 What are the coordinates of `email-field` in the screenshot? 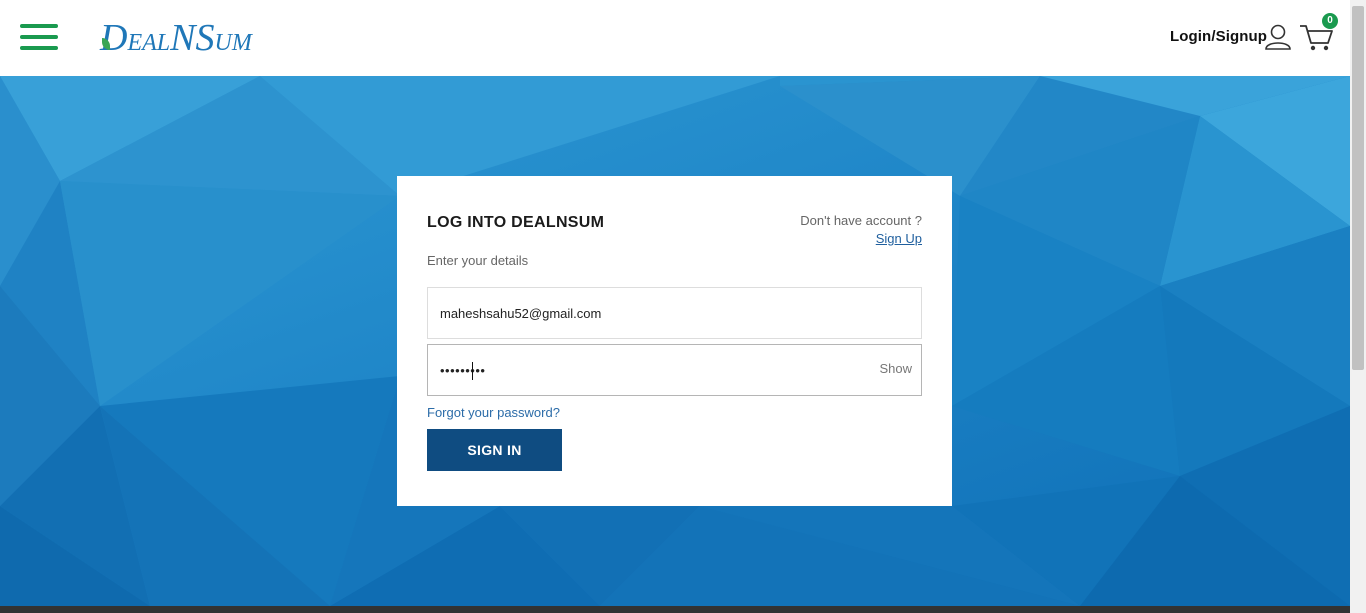 It's located at (674, 313).